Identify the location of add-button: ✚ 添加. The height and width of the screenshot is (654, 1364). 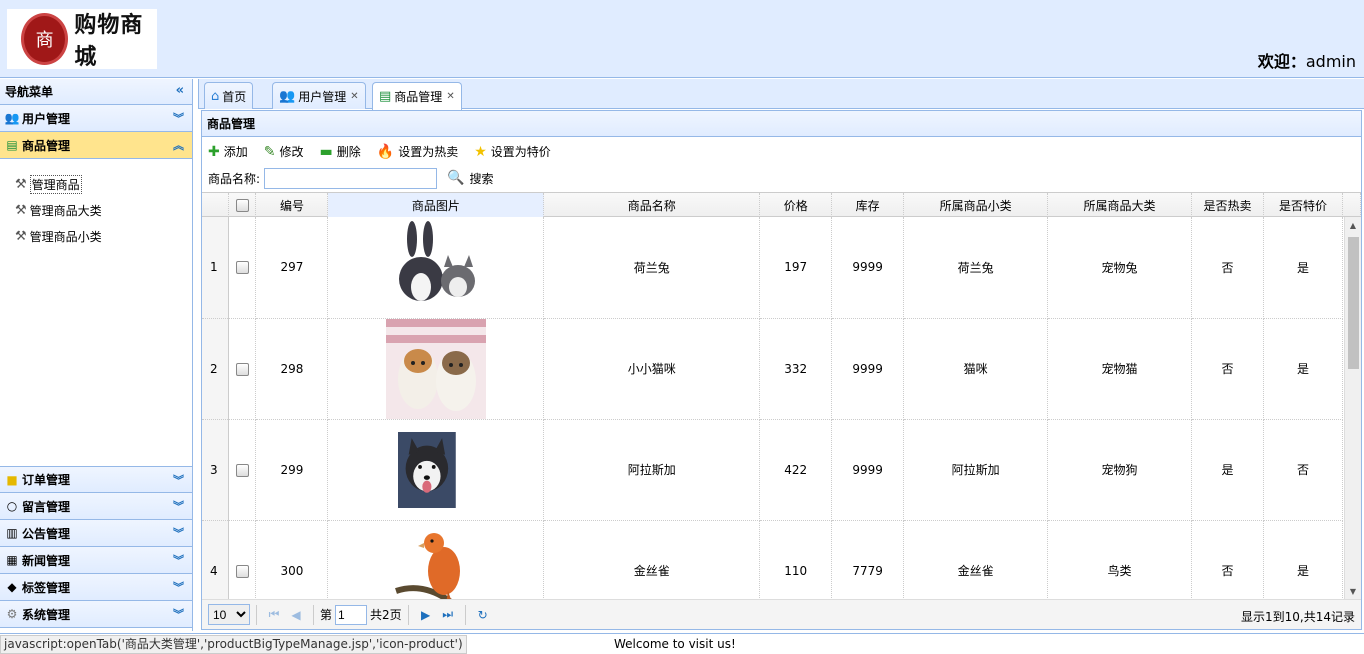
(228, 151).